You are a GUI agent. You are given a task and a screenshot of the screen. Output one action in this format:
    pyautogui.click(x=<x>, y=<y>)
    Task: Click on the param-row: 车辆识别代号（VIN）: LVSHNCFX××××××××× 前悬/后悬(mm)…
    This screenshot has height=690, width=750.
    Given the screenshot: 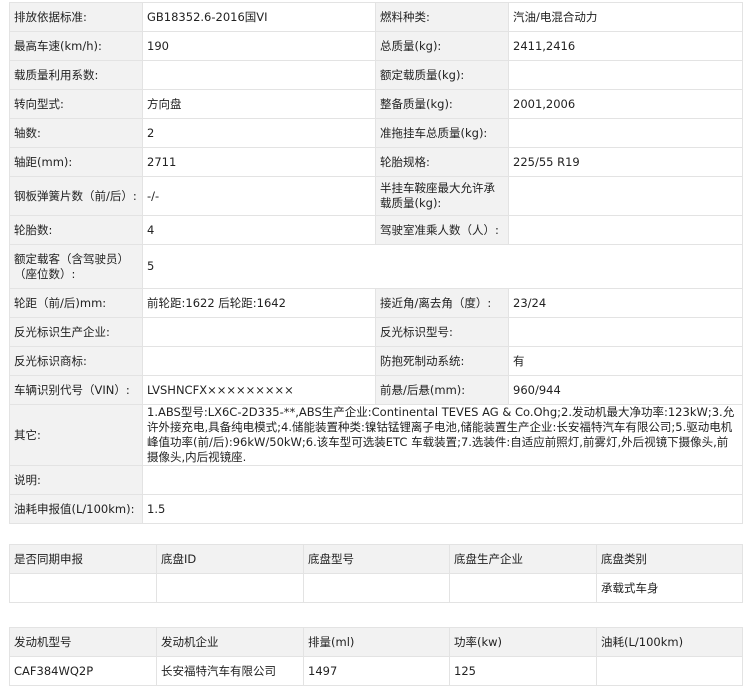 What is the action you would take?
    pyautogui.click(x=376, y=390)
    